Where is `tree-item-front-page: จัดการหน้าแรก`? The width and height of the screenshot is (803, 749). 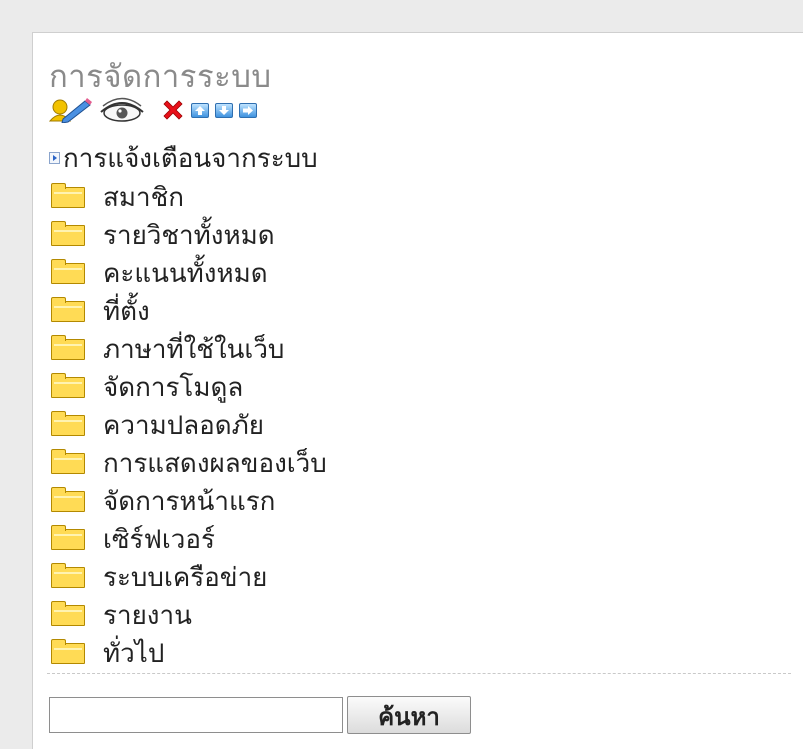
tree-item-front-page: จัดการหน้าแรก is located at coordinates (189, 501).